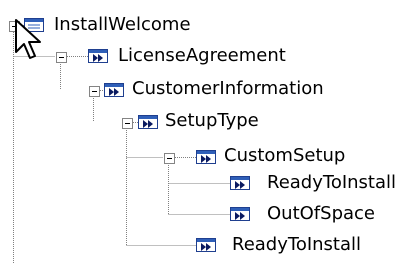  I want to click on tree-item-ready-to-install-2: ReadyToInstall, so click(296, 245).